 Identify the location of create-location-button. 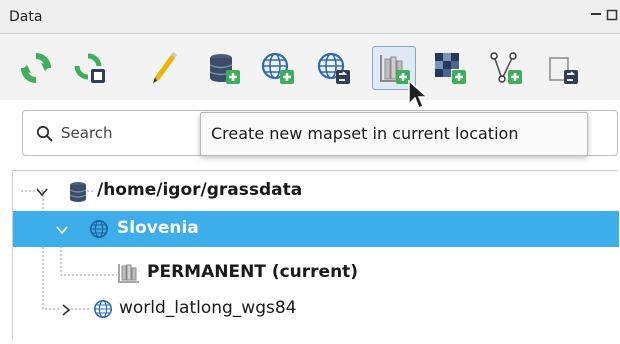
(278, 68).